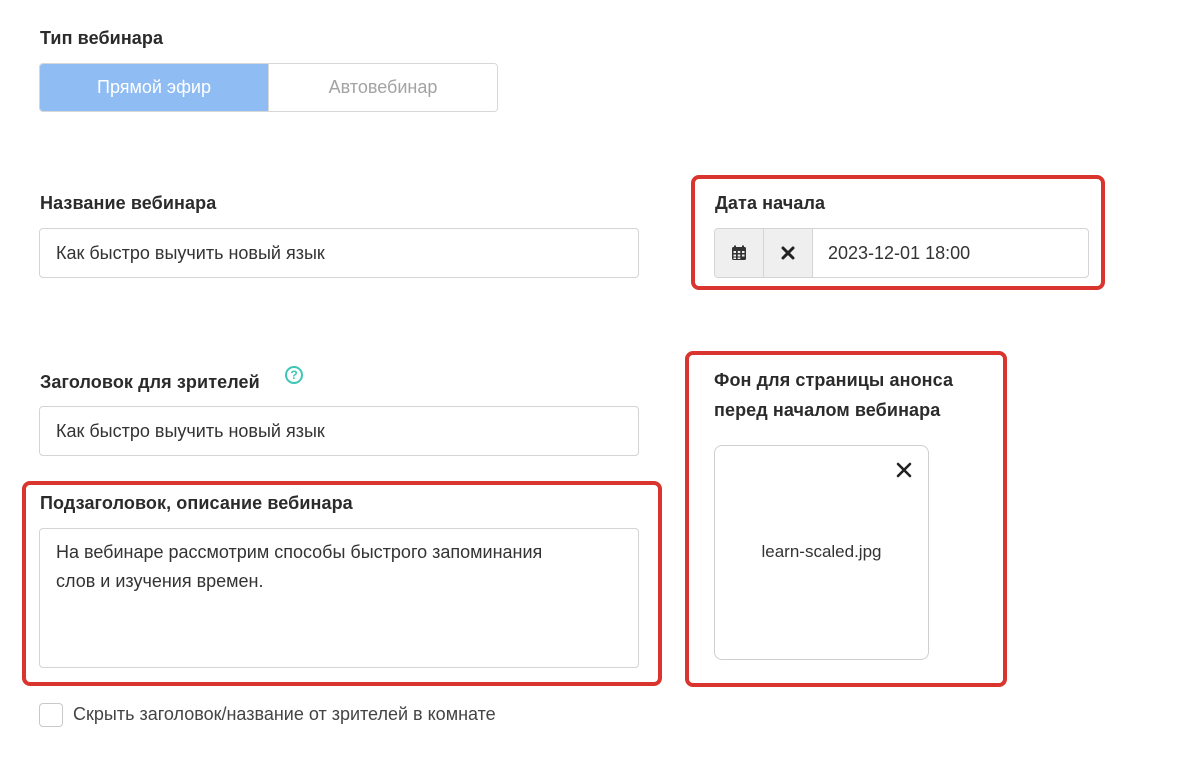 The image size is (1197, 763). What do you see at coordinates (190, 252) in the screenshot?
I see `webinar-name-value: Как быстро выучить новый язык` at bounding box center [190, 252].